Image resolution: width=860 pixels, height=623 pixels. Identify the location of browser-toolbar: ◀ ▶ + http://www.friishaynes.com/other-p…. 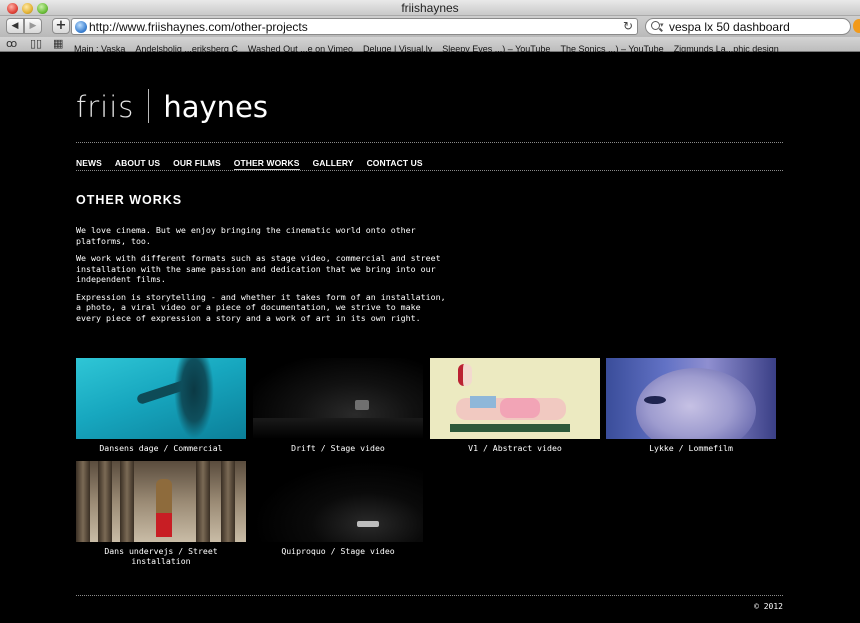
(430, 26).